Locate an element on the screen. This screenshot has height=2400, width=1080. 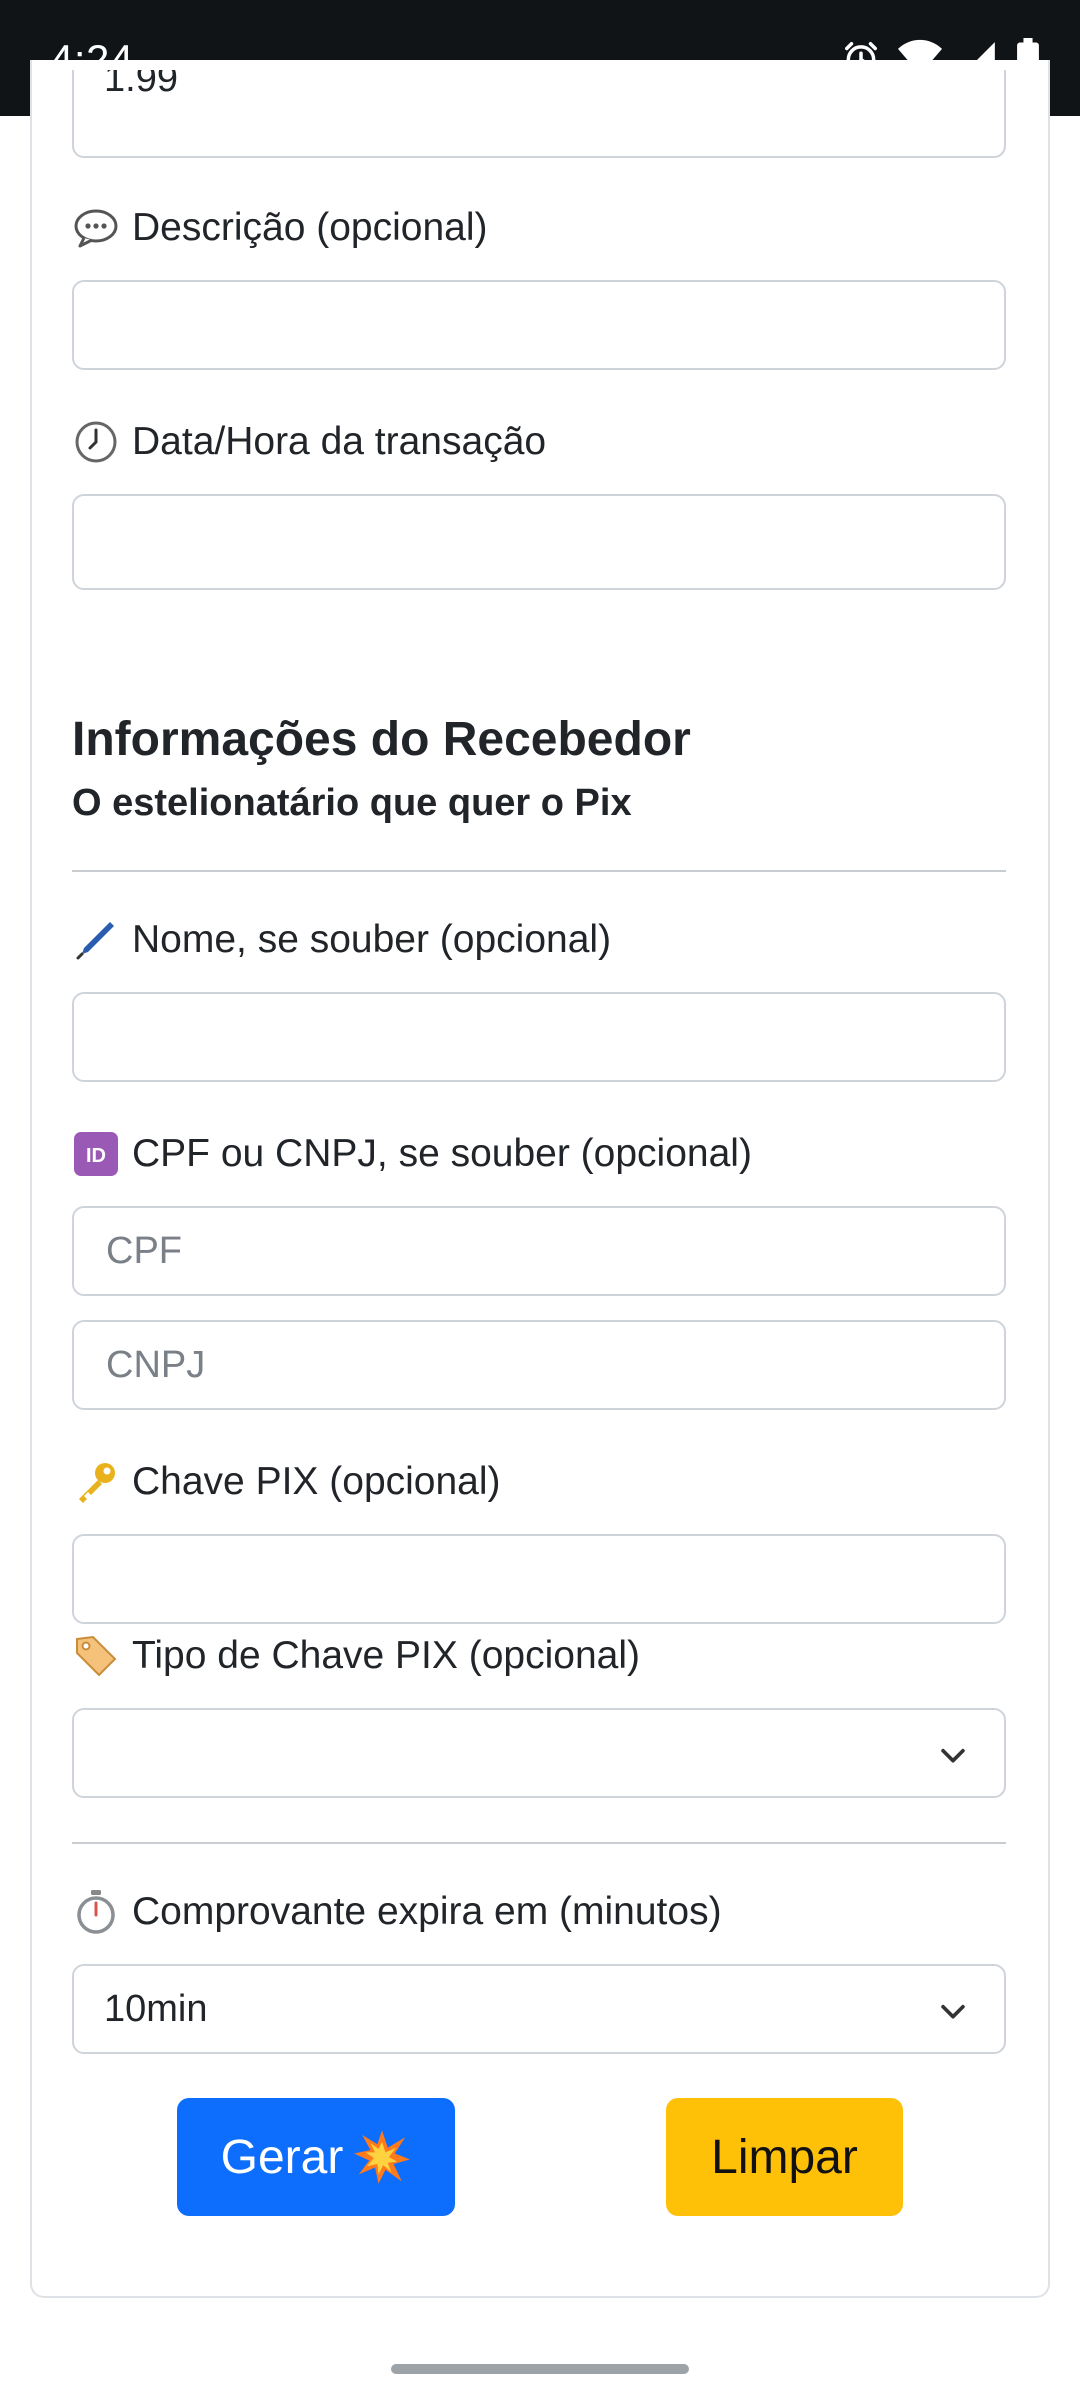
receiver-section-title: Informações do Recebedor is located at coordinates (381, 739).